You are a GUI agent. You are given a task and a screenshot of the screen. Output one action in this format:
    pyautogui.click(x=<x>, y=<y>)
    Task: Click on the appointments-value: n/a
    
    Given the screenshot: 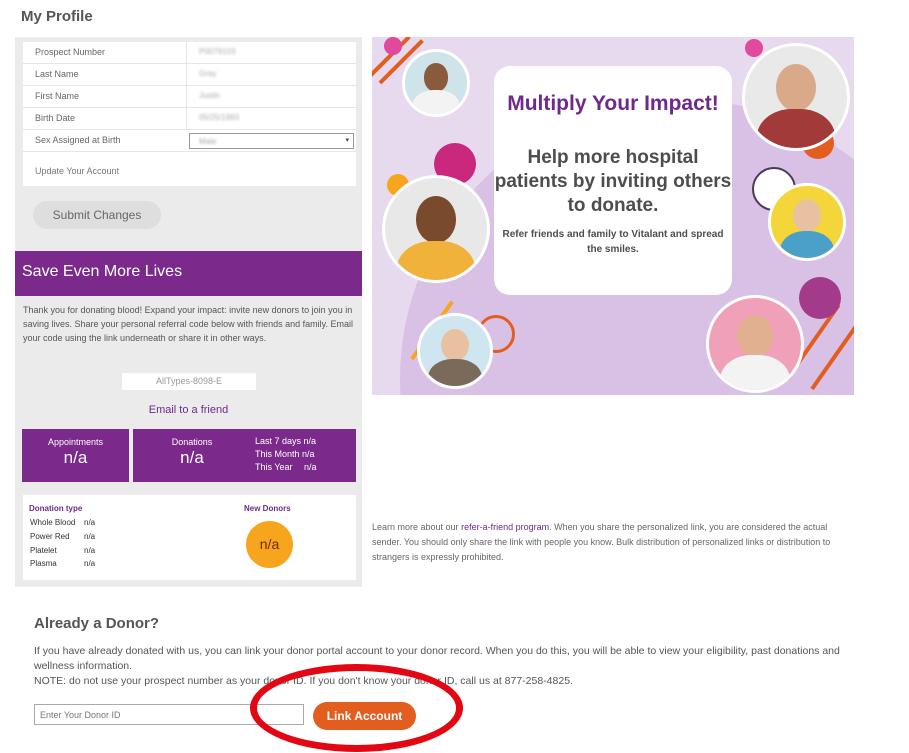 What is the action you would take?
    pyautogui.click(x=75, y=457)
    